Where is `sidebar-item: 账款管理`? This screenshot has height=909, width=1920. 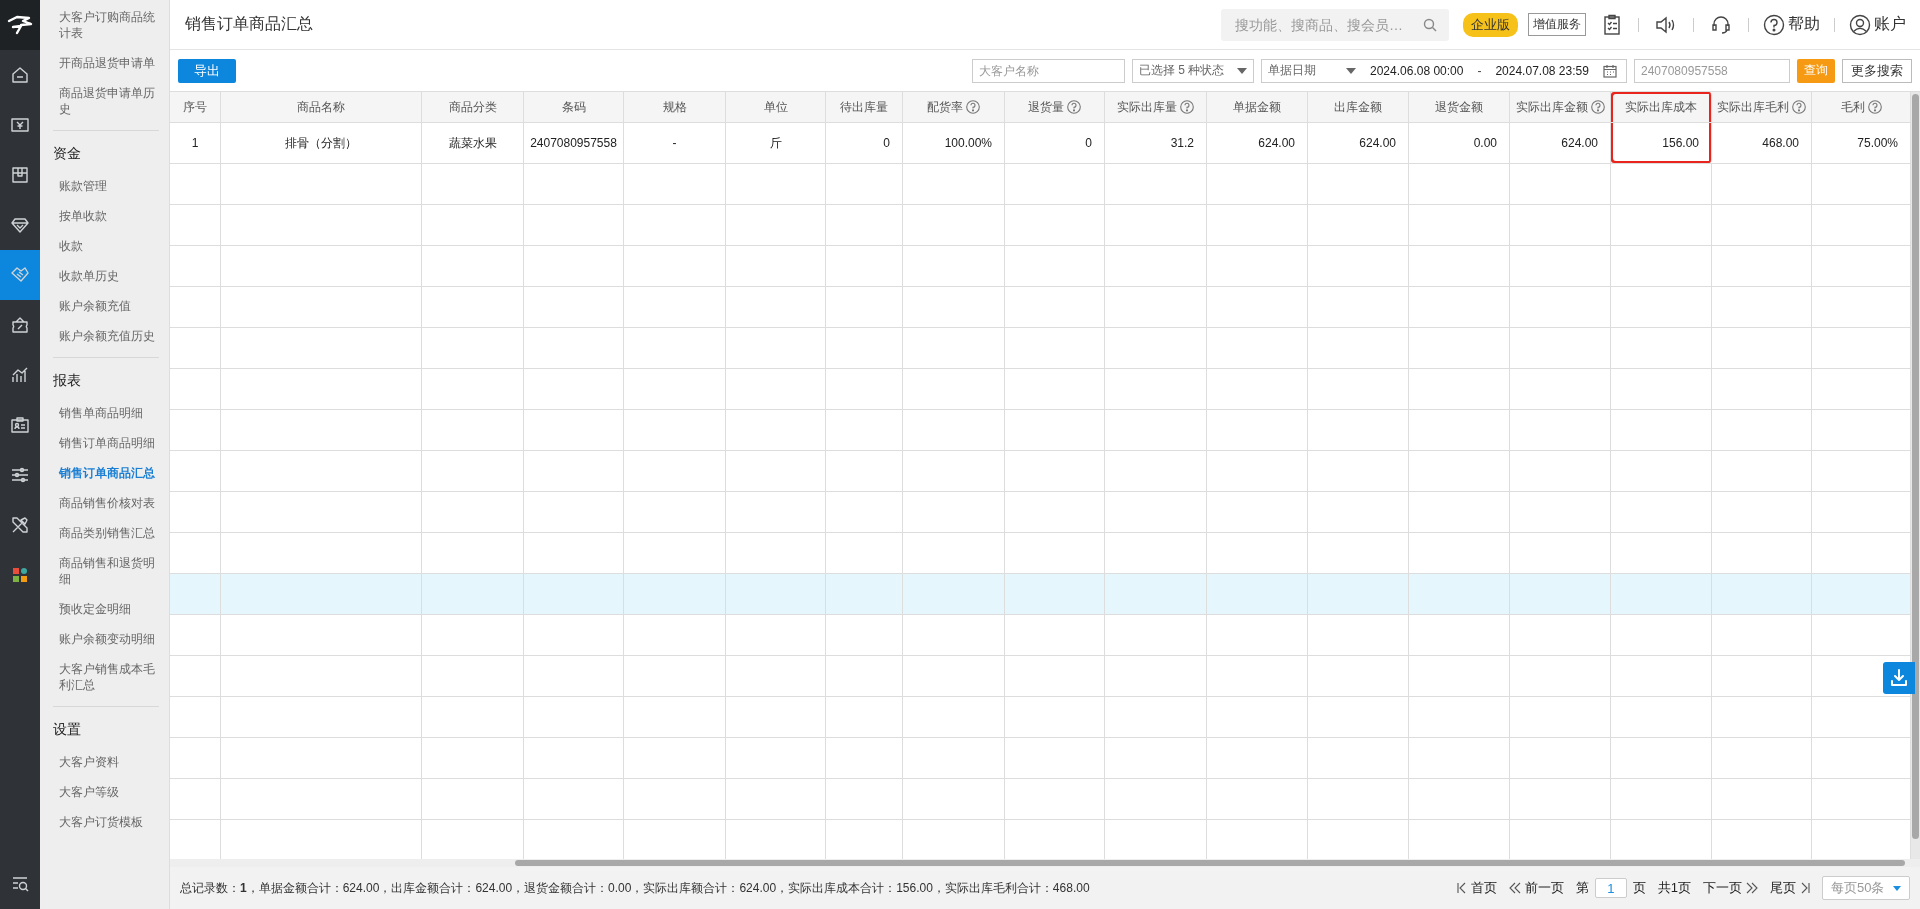
sidebar-item: 账款管理 is located at coordinates (104, 186).